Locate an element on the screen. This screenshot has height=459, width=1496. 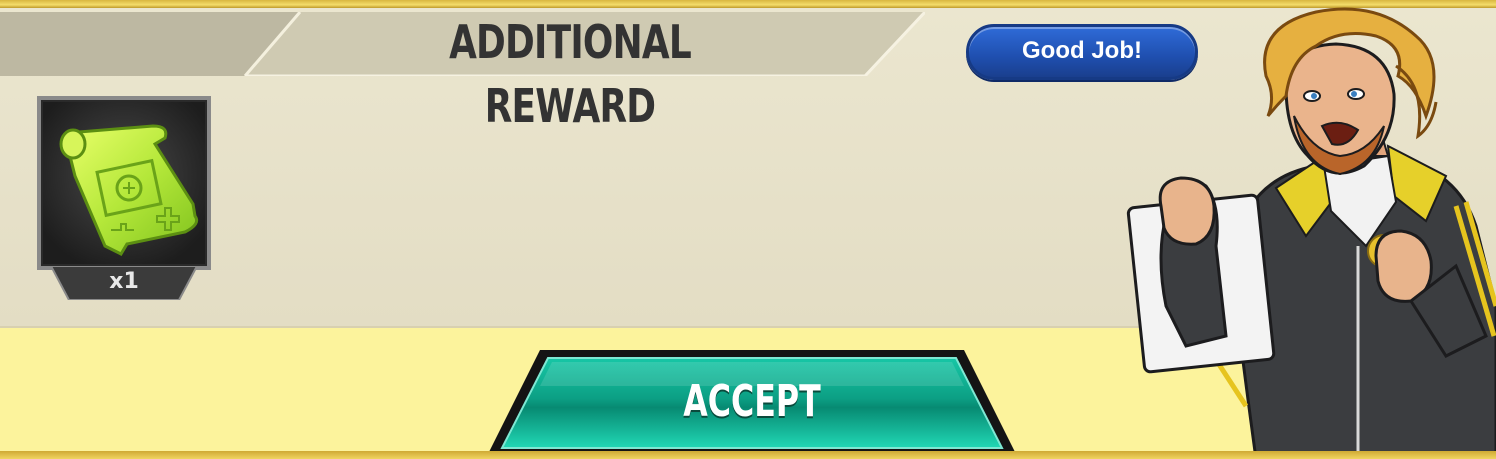
reward-quantity: x1 is located at coordinates (124, 281).